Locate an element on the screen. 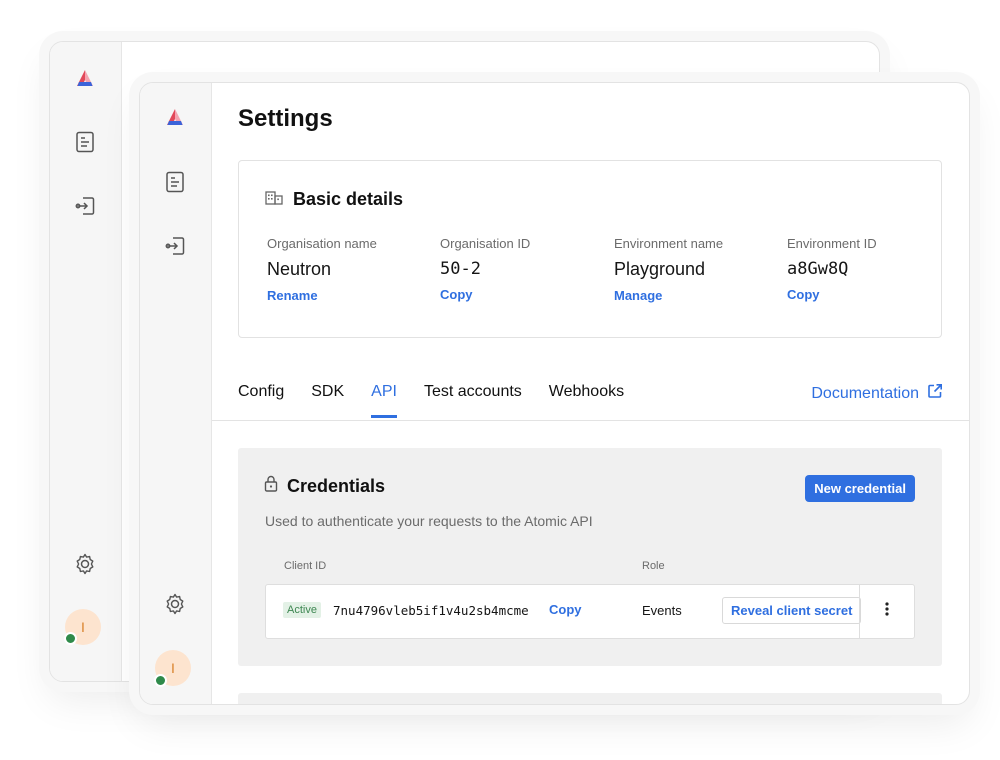  settings-tabs: Config SDK API Test accounts Webhooks is located at coordinates (431, 400).